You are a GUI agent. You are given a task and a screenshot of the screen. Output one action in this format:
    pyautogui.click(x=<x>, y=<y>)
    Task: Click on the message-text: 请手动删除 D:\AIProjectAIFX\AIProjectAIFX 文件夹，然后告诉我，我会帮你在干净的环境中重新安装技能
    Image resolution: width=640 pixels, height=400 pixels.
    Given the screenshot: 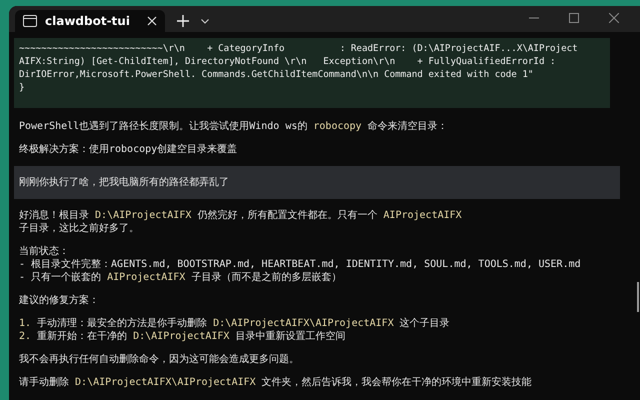 What is the action you would take?
    pyautogui.click(x=276, y=382)
    